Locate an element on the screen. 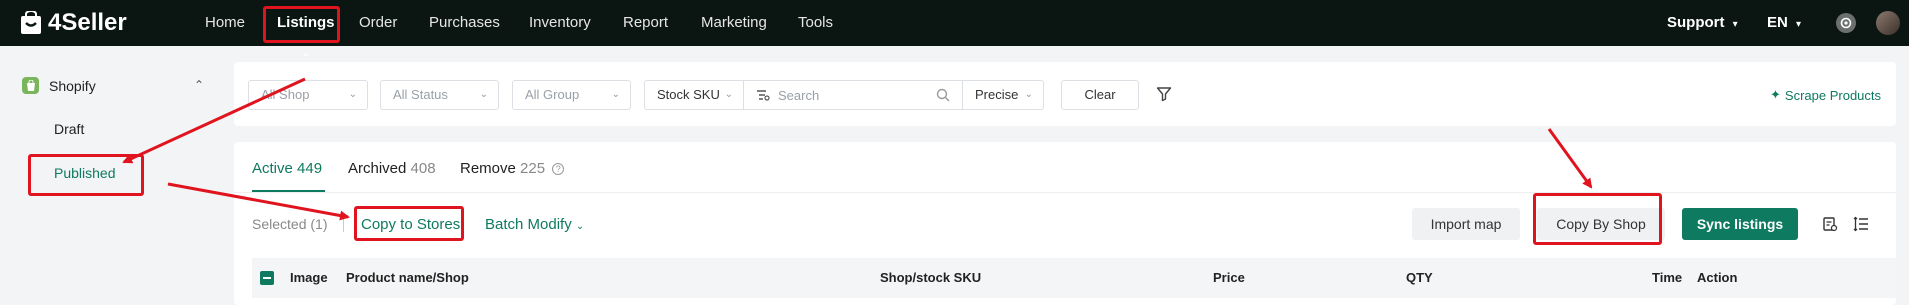 The width and height of the screenshot is (1909, 305). sidebar-platform-shopify: Shopify is located at coordinates (59, 85).